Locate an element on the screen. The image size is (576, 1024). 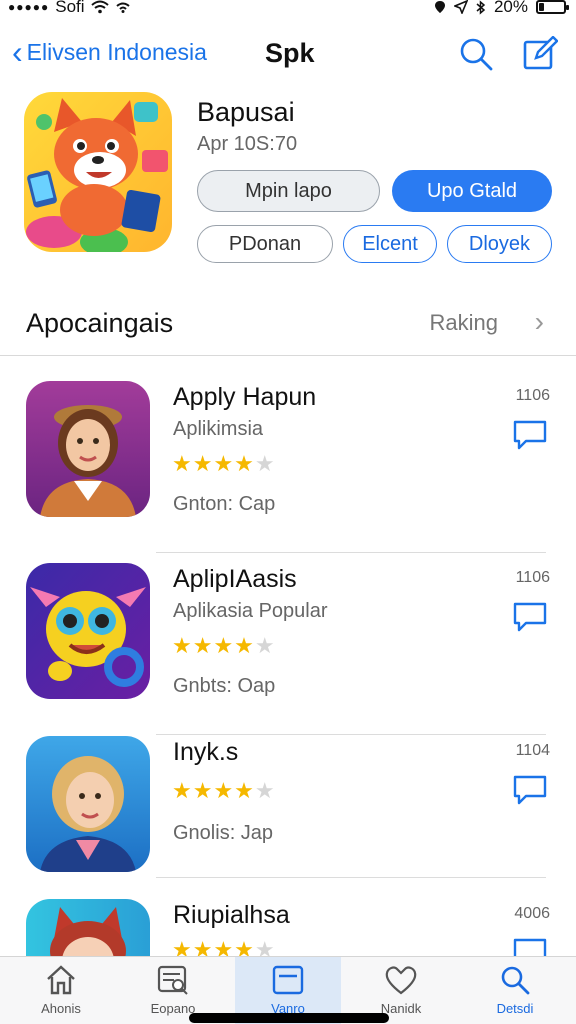
filter-chip-2: Elcent is located at coordinates (390, 244).